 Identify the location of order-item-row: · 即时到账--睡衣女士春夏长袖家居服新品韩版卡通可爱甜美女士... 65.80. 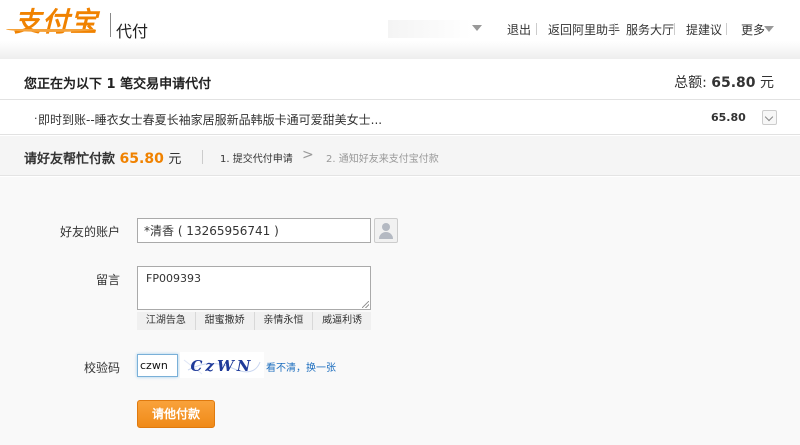
(400, 118).